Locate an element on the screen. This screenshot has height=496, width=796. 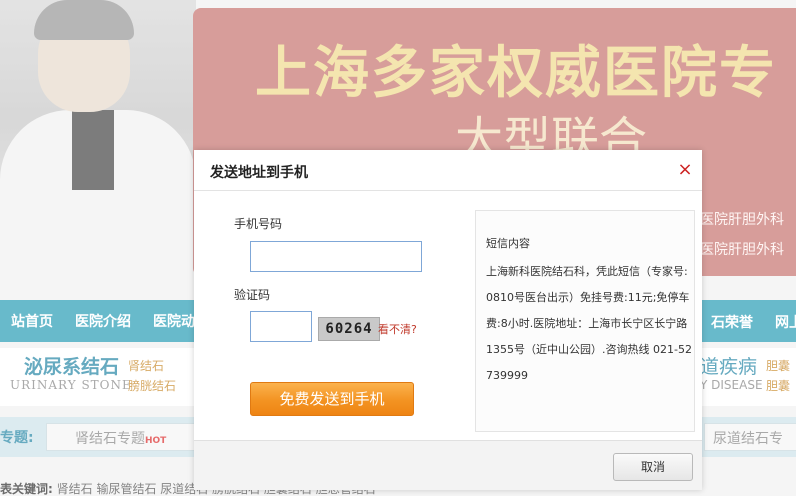
sms-title: 短信内容 is located at coordinates (508, 243).